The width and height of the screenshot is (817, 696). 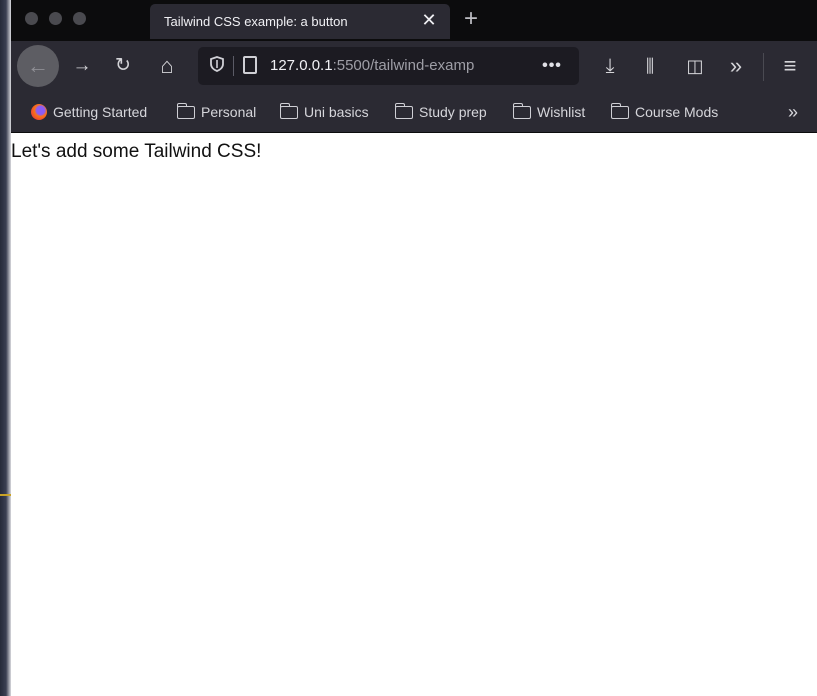 I want to click on bookmark-wishlist: Wishlist, so click(x=549, y=112).